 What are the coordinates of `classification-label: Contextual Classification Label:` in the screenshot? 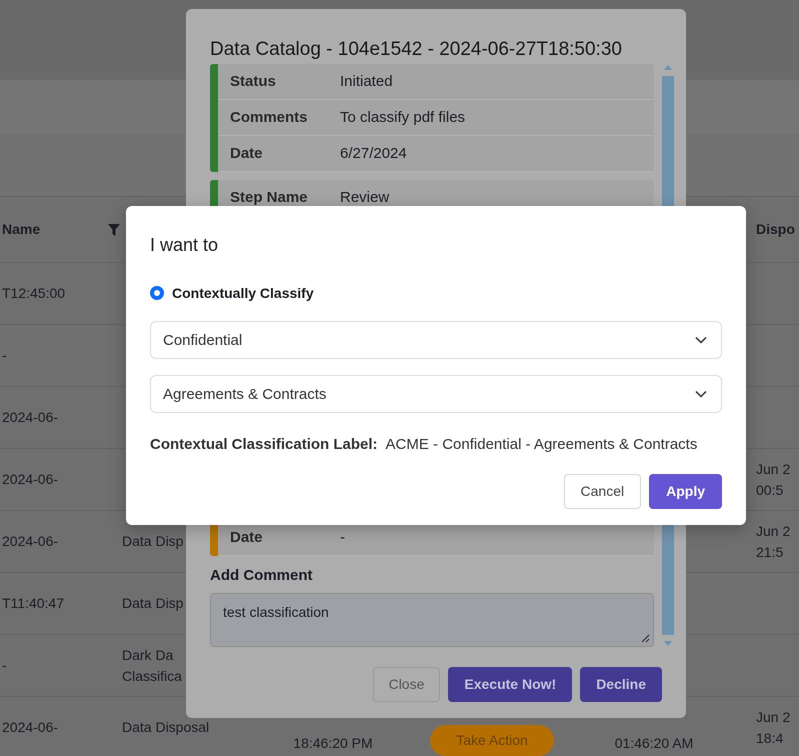 It's located at (264, 443).